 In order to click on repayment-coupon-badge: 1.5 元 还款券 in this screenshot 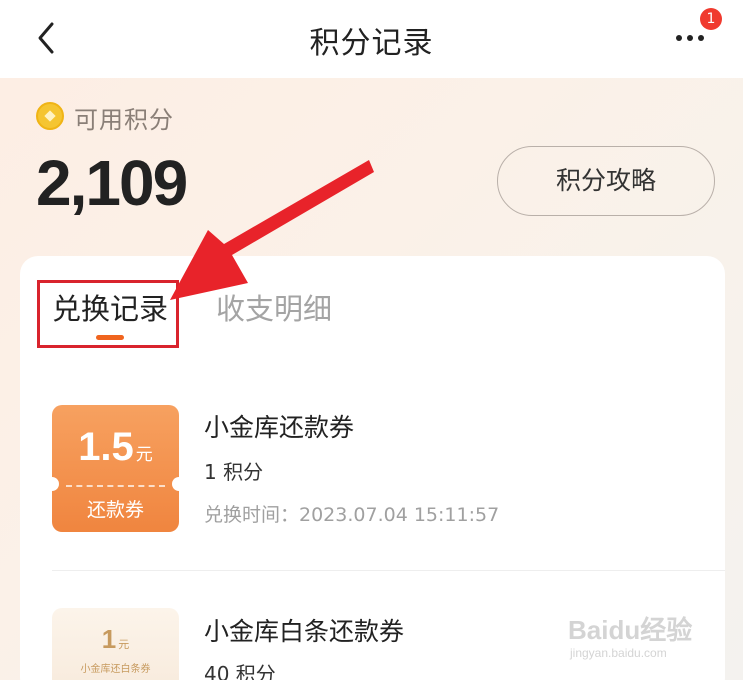, I will do `click(115, 468)`.